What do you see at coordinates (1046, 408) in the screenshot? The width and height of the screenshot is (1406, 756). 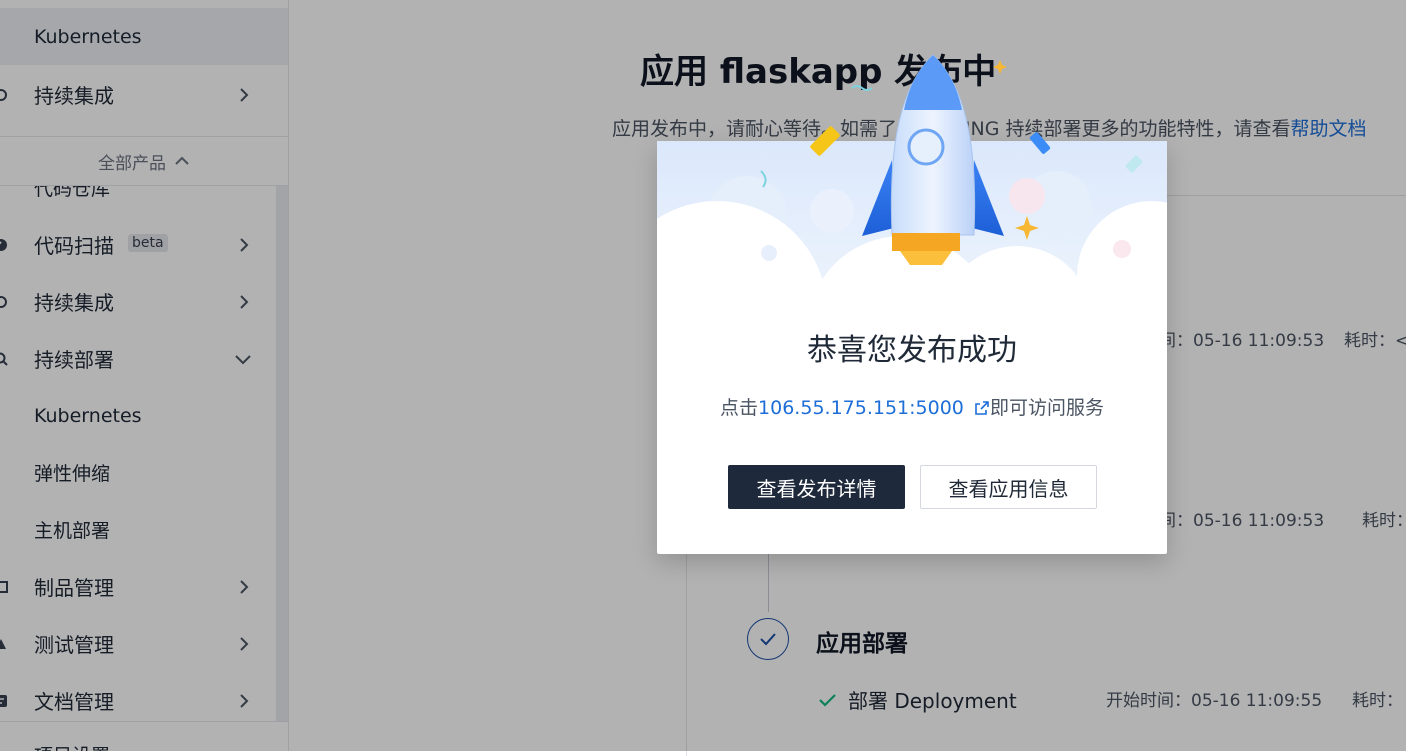 I see `desc-suffix: 即可访问服务` at bounding box center [1046, 408].